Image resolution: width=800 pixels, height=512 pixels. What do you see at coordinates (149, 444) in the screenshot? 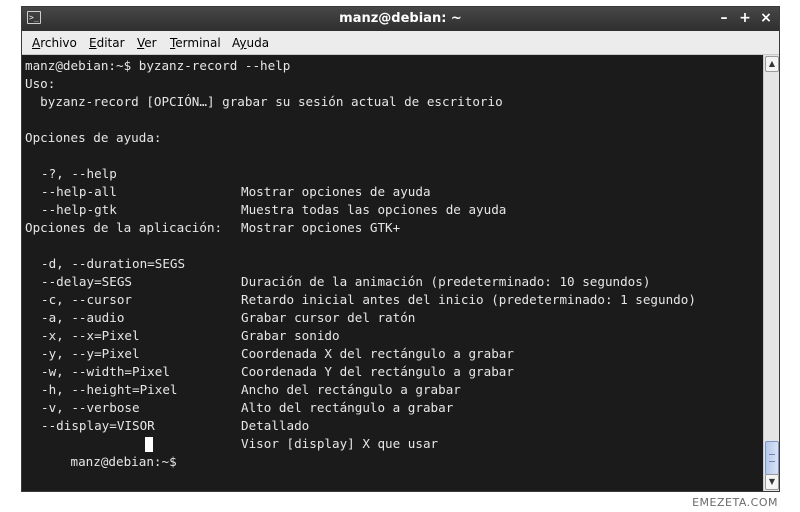
I see `text-cursor` at bounding box center [149, 444].